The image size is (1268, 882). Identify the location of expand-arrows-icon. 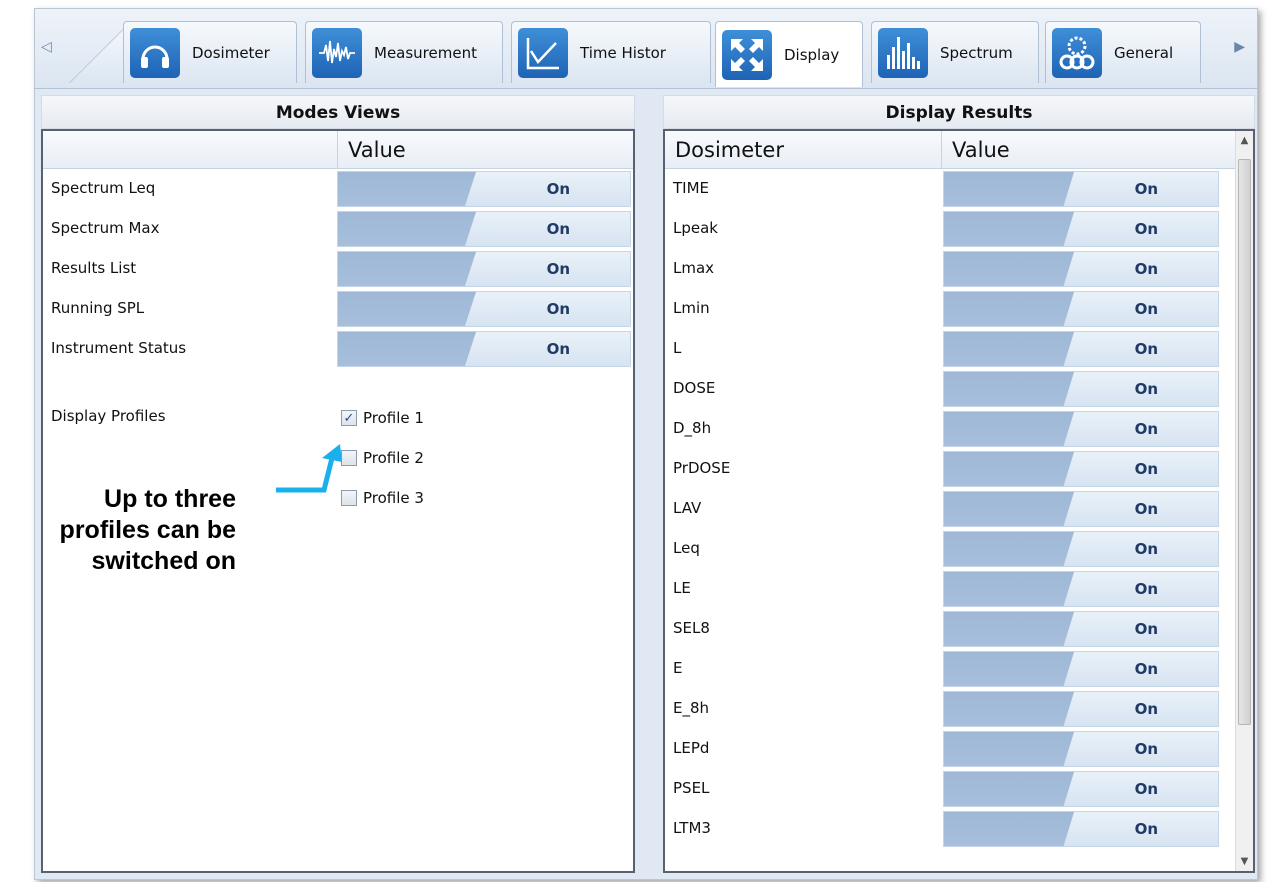
(747, 54).